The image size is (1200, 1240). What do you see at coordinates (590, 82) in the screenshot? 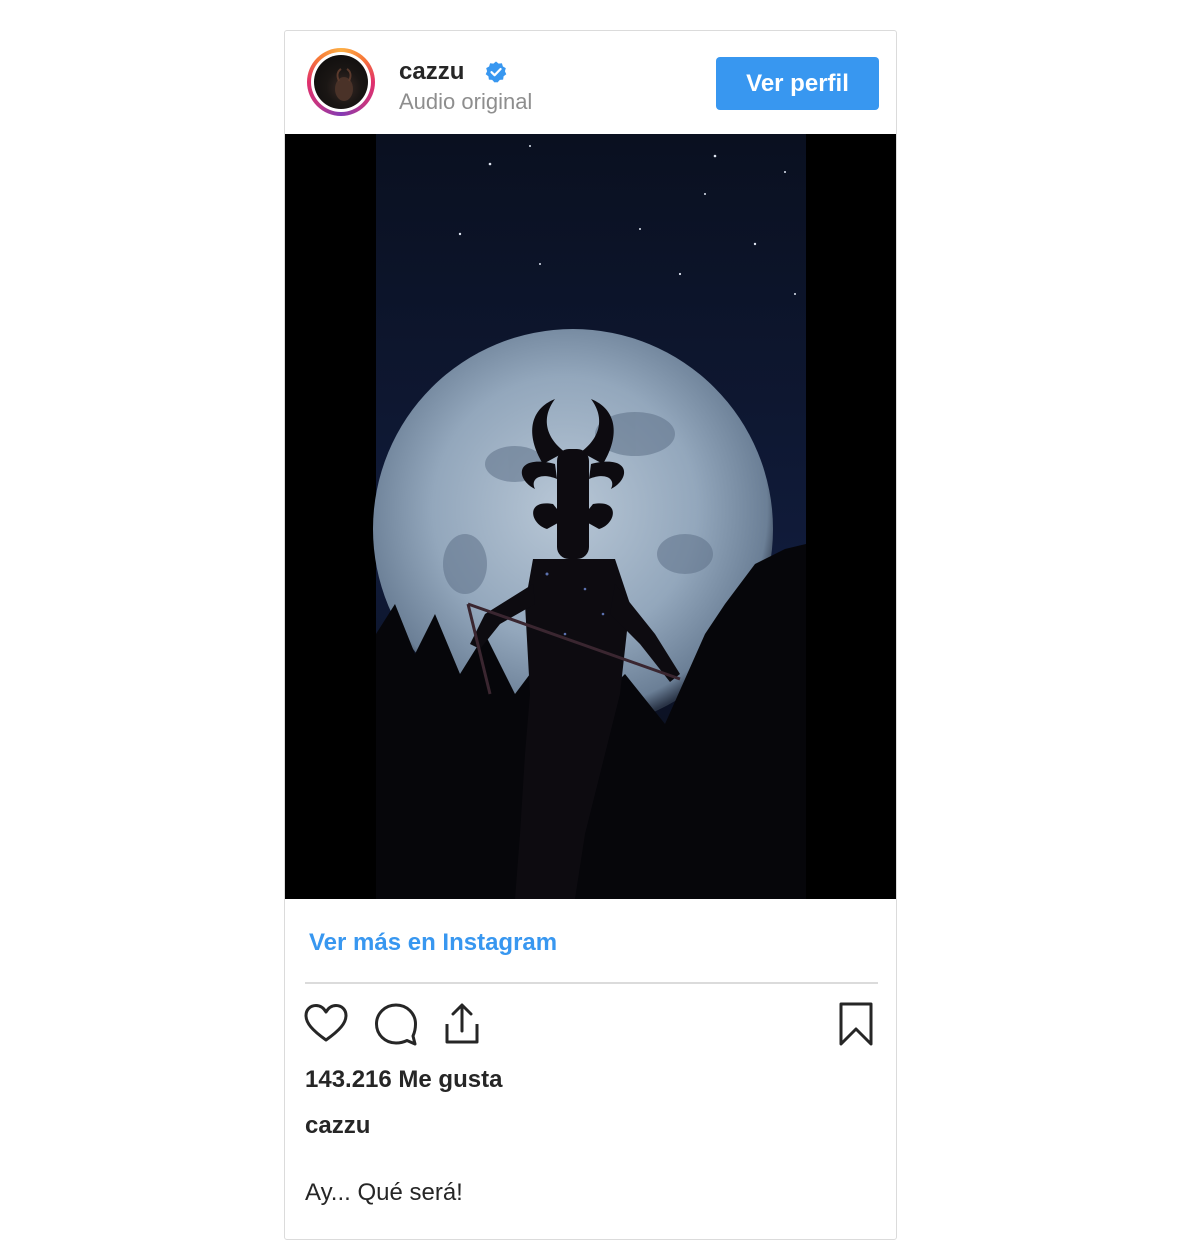
I see `post-header: cazzu Audio original Ver perfil` at bounding box center [590, 82].